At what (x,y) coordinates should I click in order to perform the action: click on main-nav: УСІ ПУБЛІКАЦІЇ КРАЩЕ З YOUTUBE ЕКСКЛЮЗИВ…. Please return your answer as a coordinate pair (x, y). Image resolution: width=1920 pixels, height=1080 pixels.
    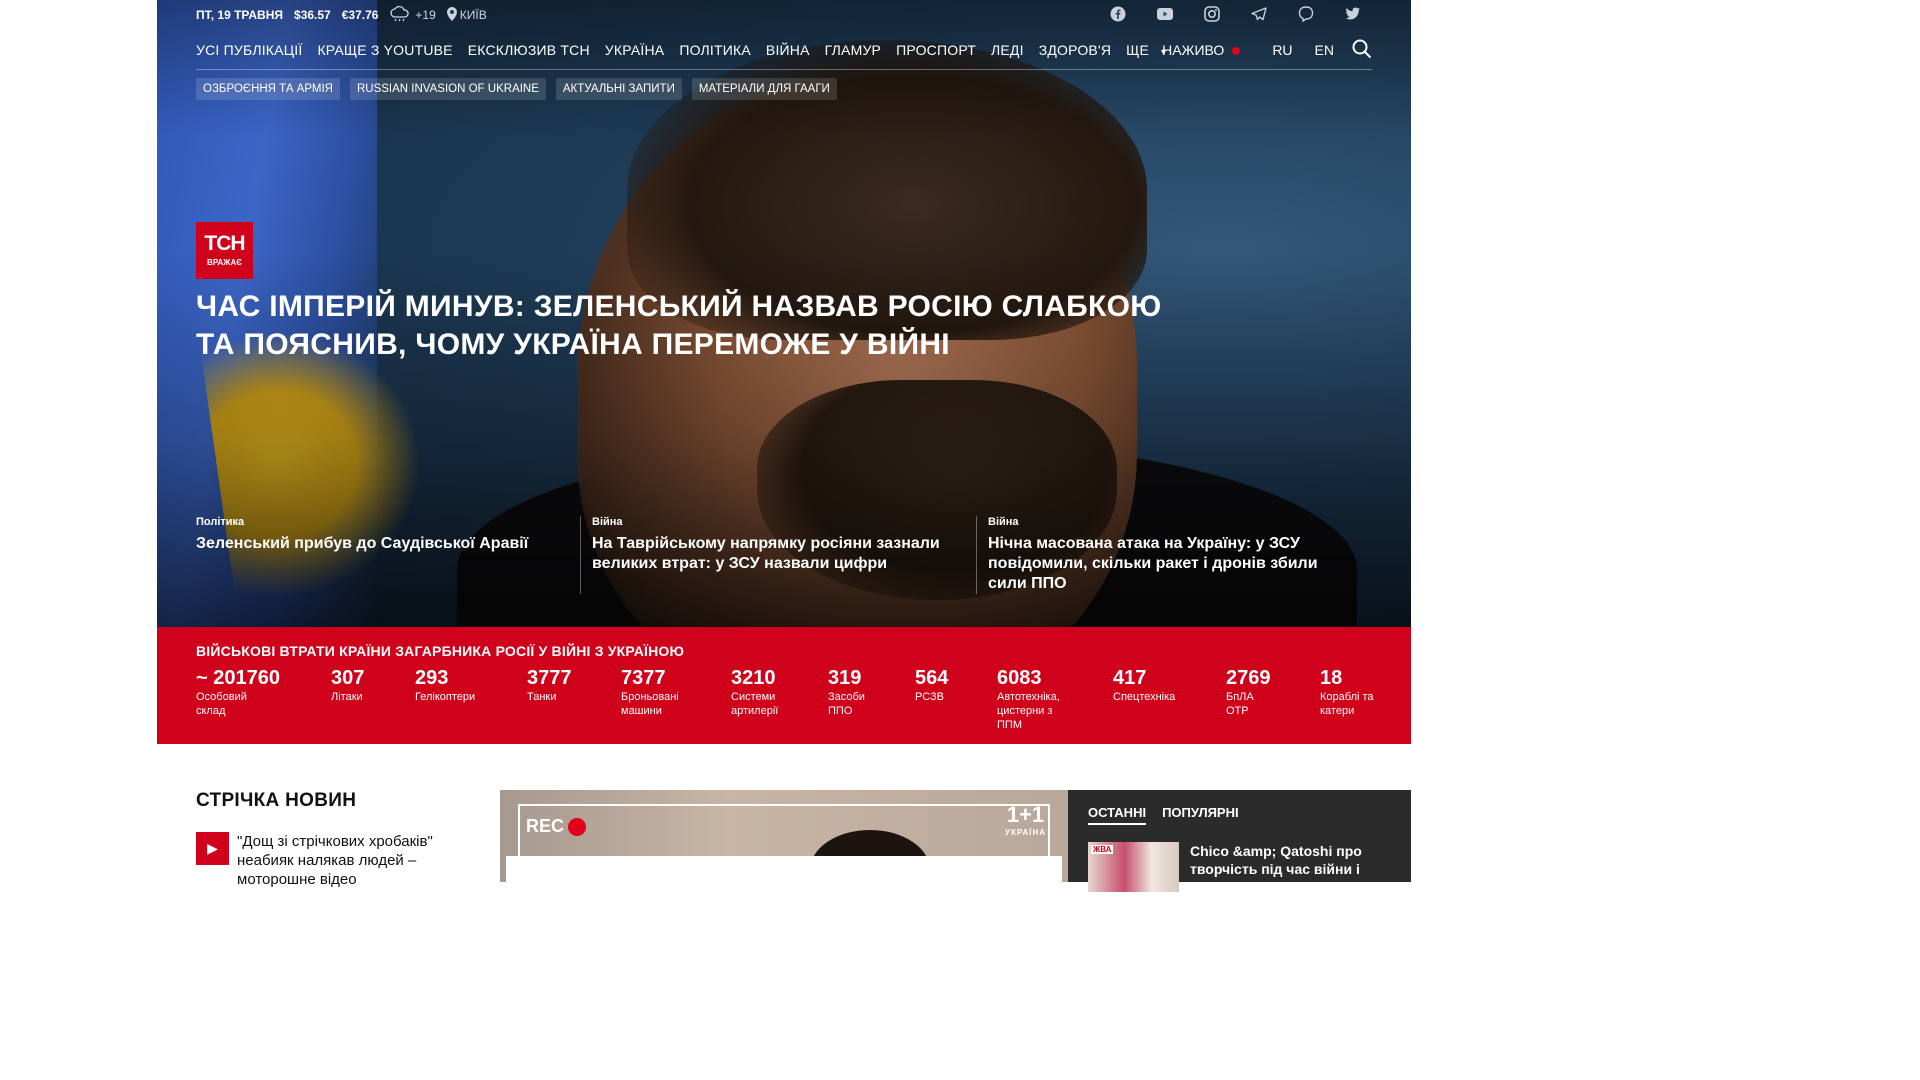
    Looking at the image, I should click on (784, 50).